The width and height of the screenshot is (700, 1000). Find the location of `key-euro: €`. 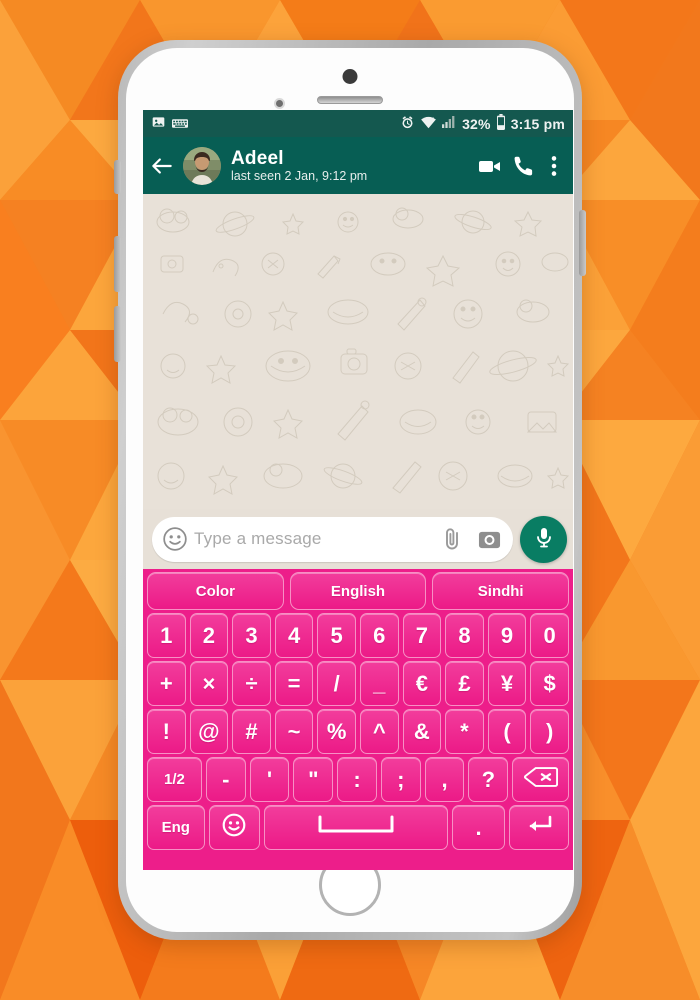

key-euro: € is located at coordinates (422, 683).